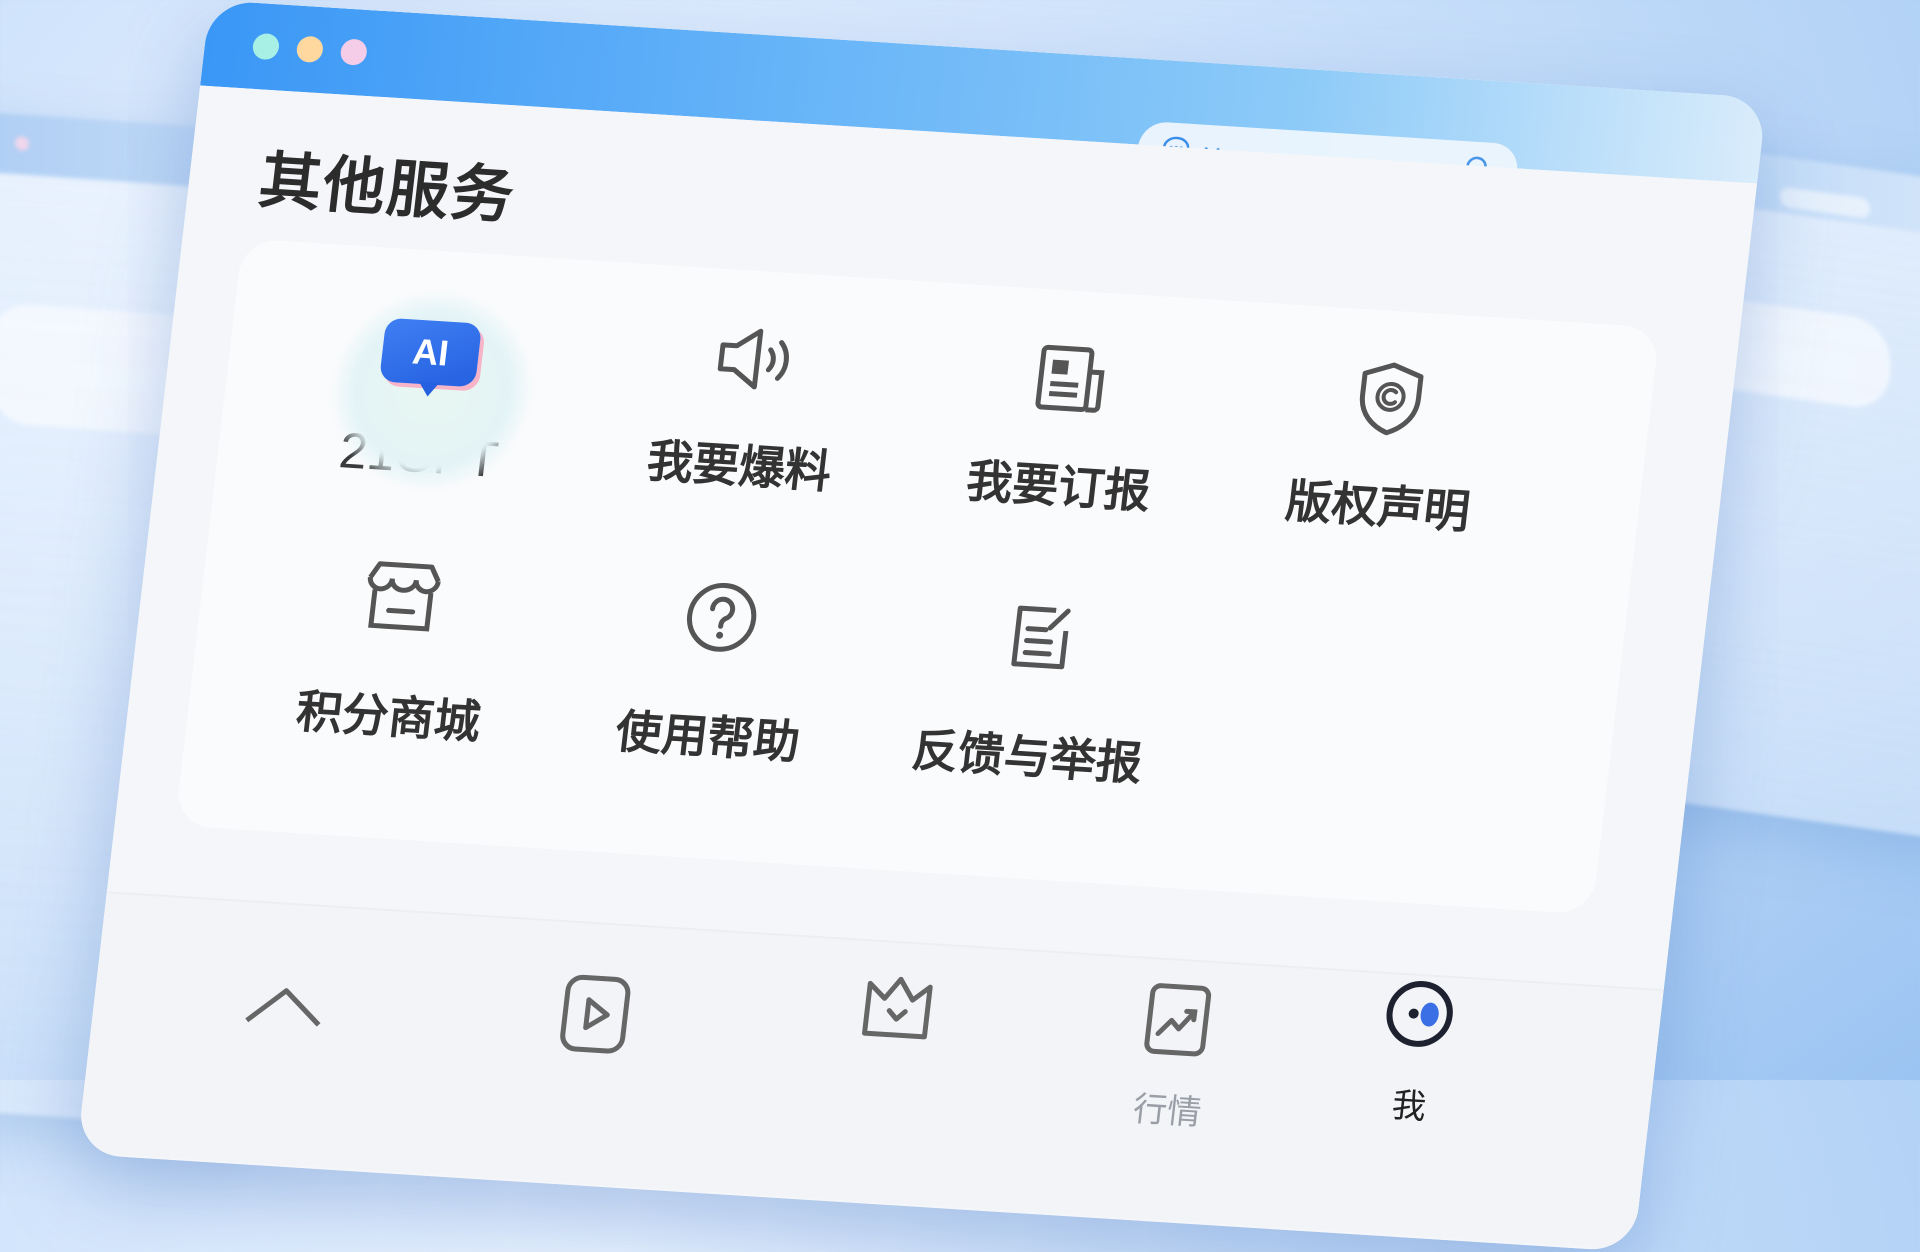  I want to click on service-label: 我要爆料, so click(739, 466).